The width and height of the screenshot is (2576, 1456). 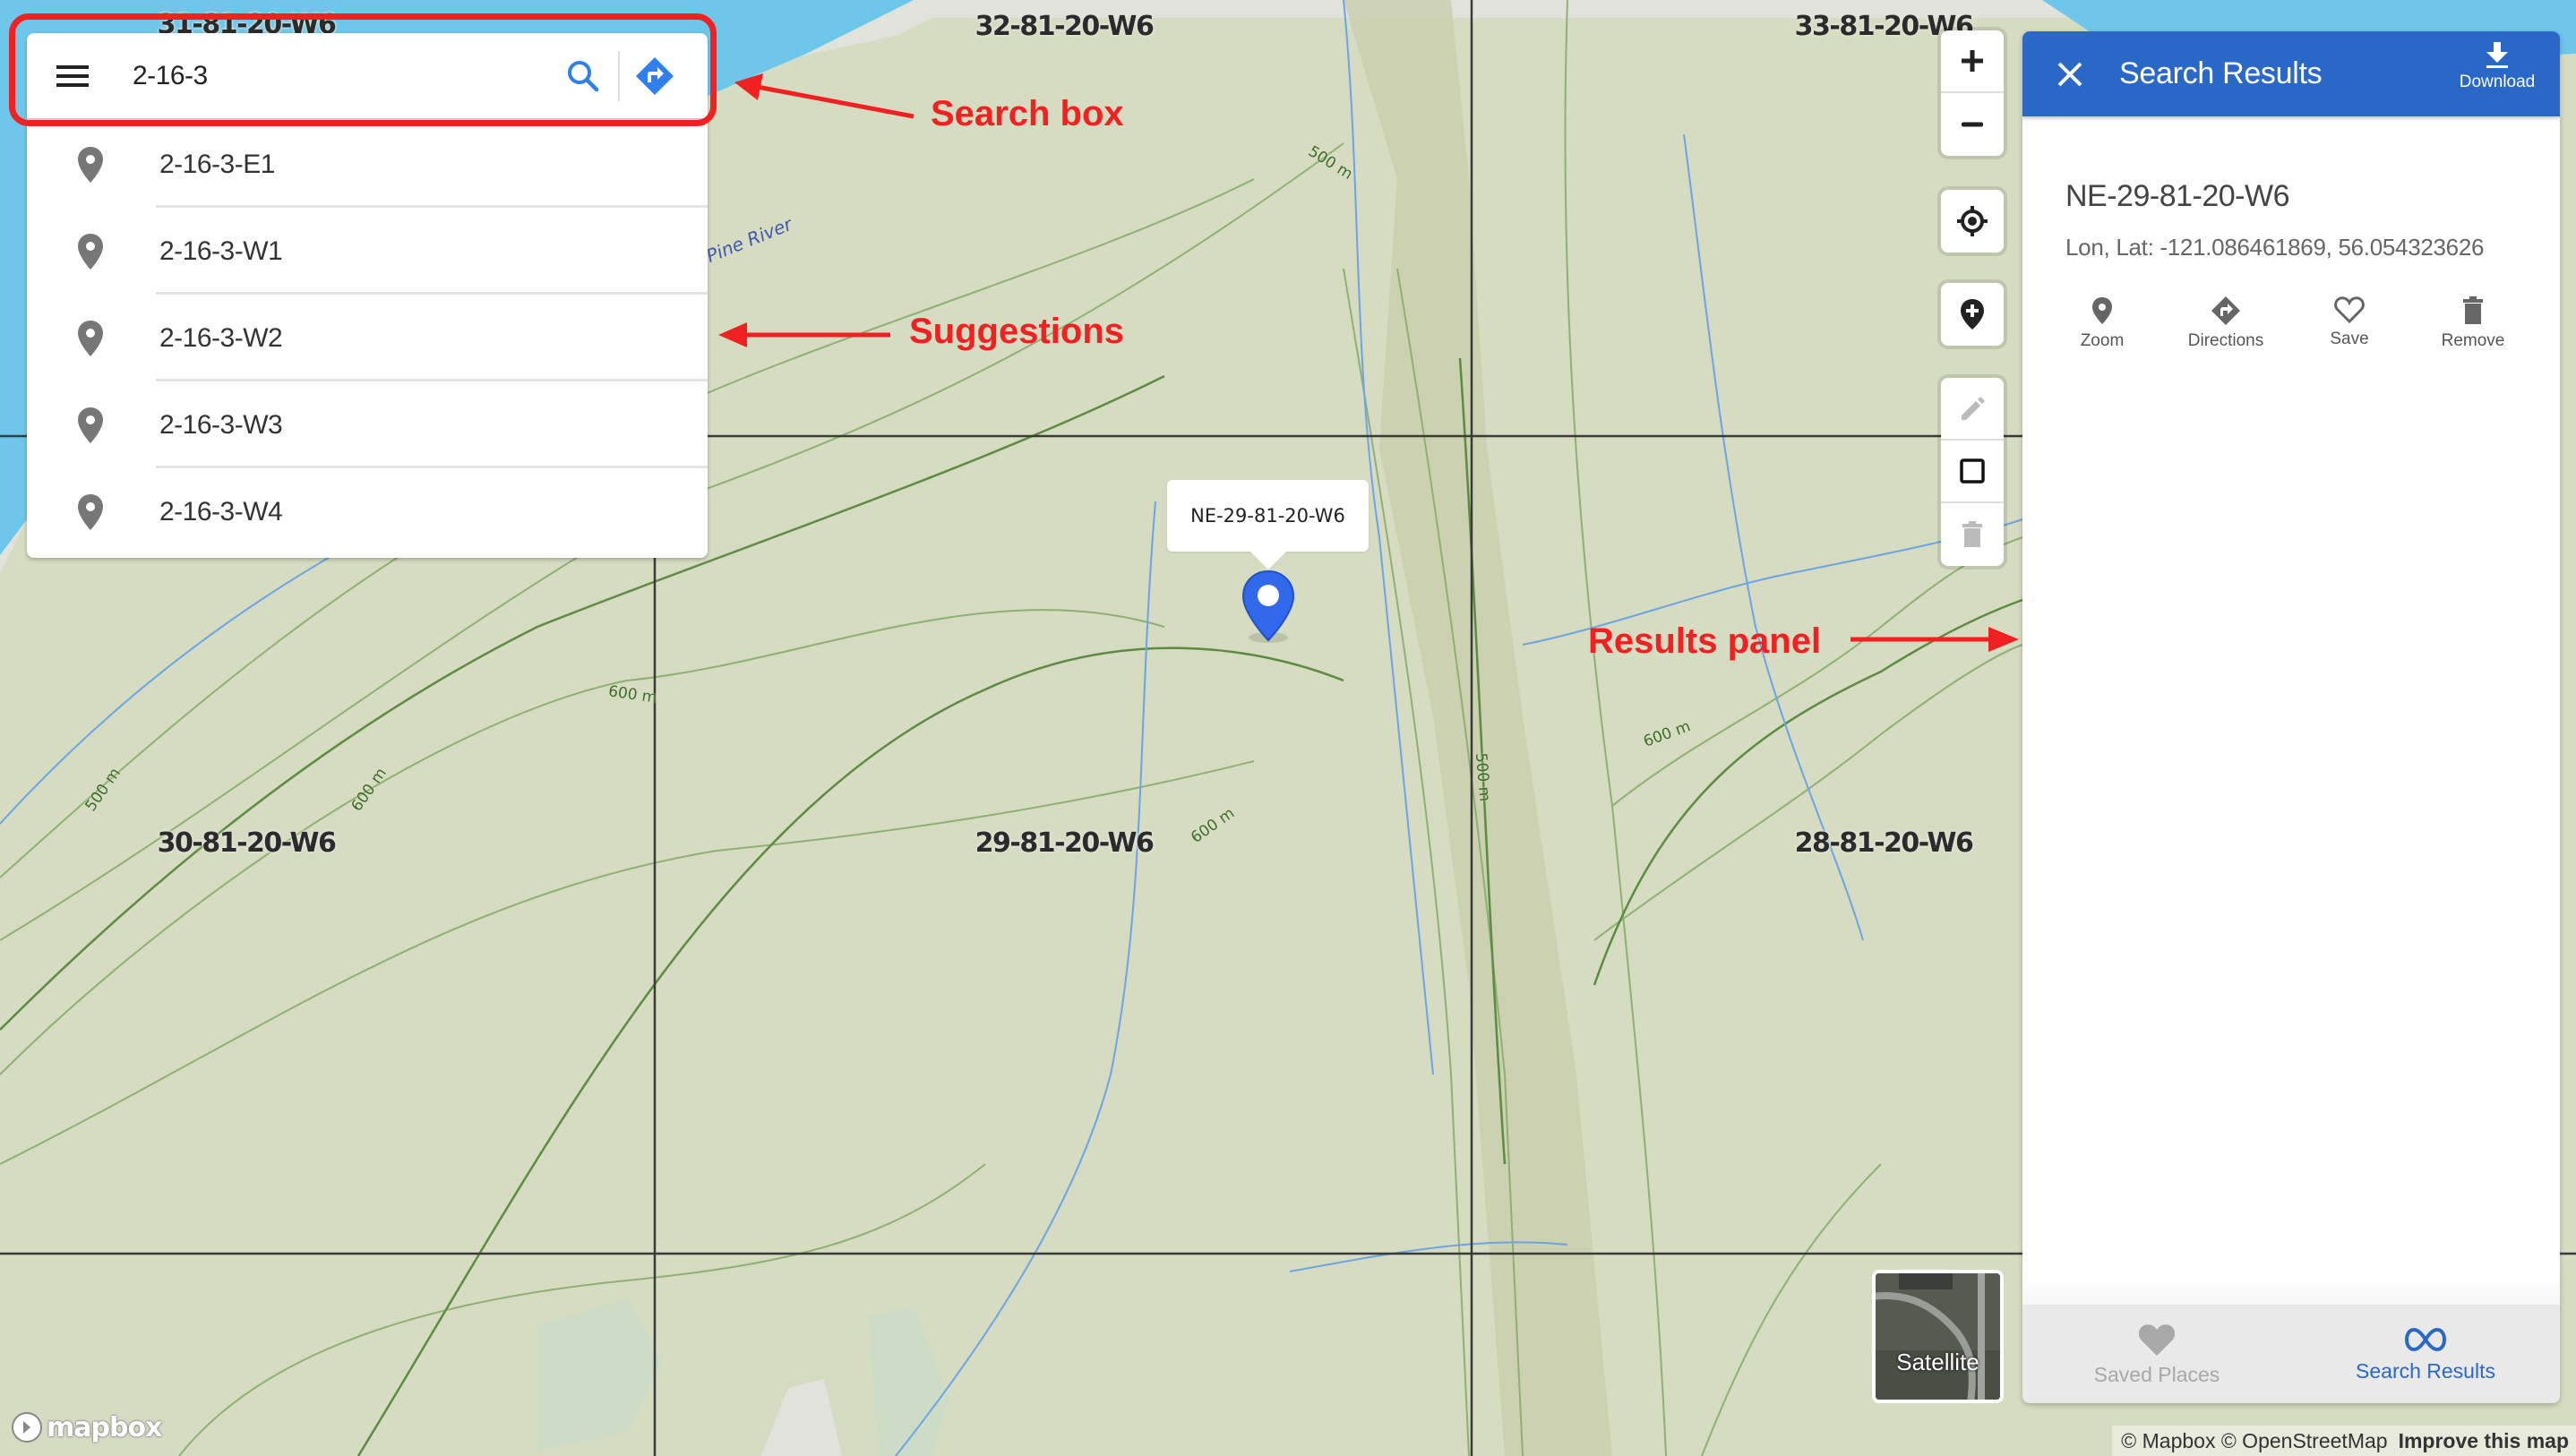 What do you see at coordinates (2425, 1370) in the screenshot?
I see `tab-label: Search Results` at bounding box center [2425, 1370].